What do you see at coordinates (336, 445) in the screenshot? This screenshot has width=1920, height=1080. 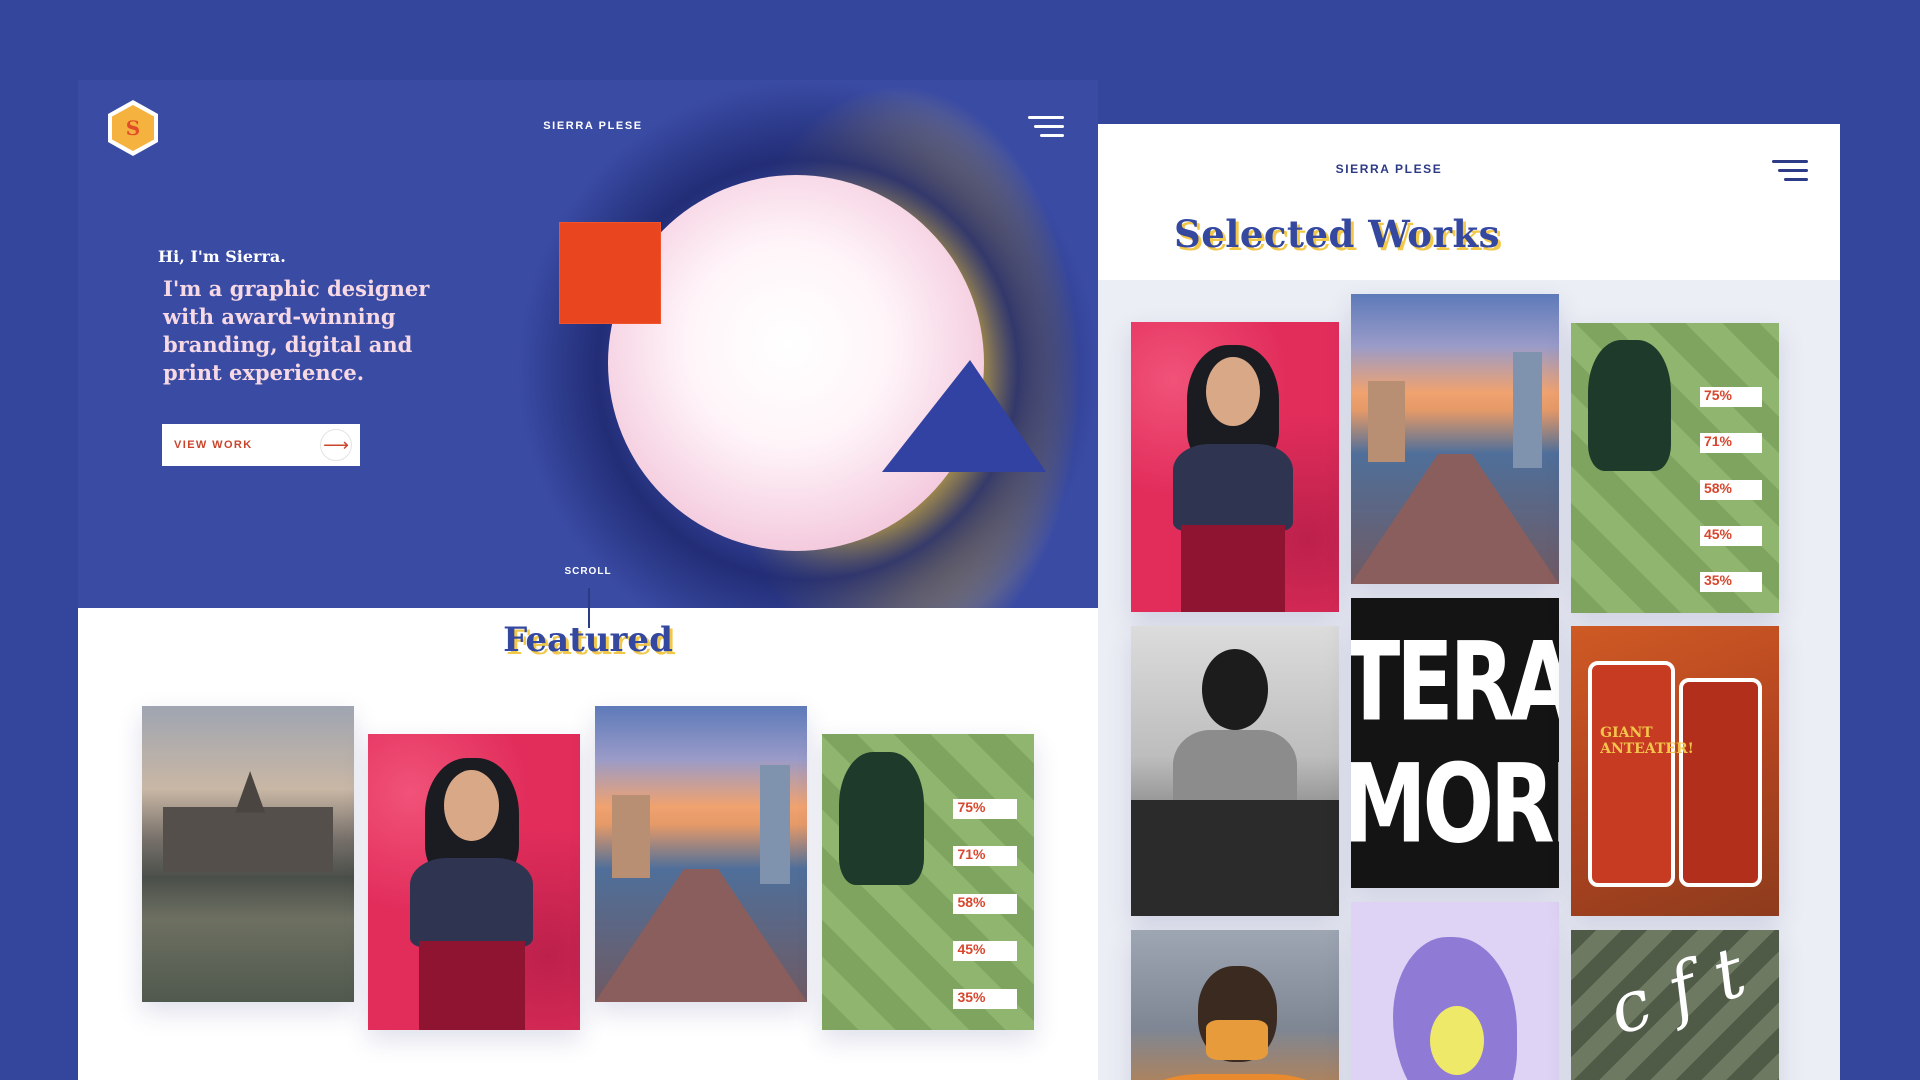 I see `arrow-right-icon: ⟶` at bounding box center [336, 445].